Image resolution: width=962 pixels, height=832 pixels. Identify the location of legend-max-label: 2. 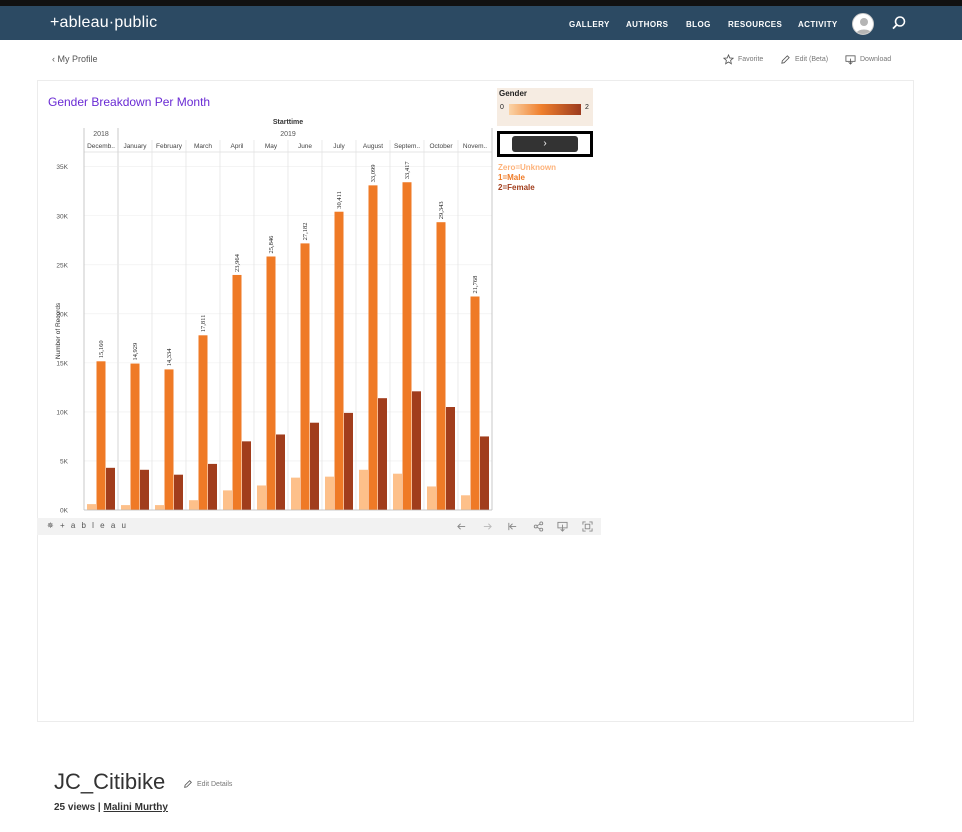
(587, 107).